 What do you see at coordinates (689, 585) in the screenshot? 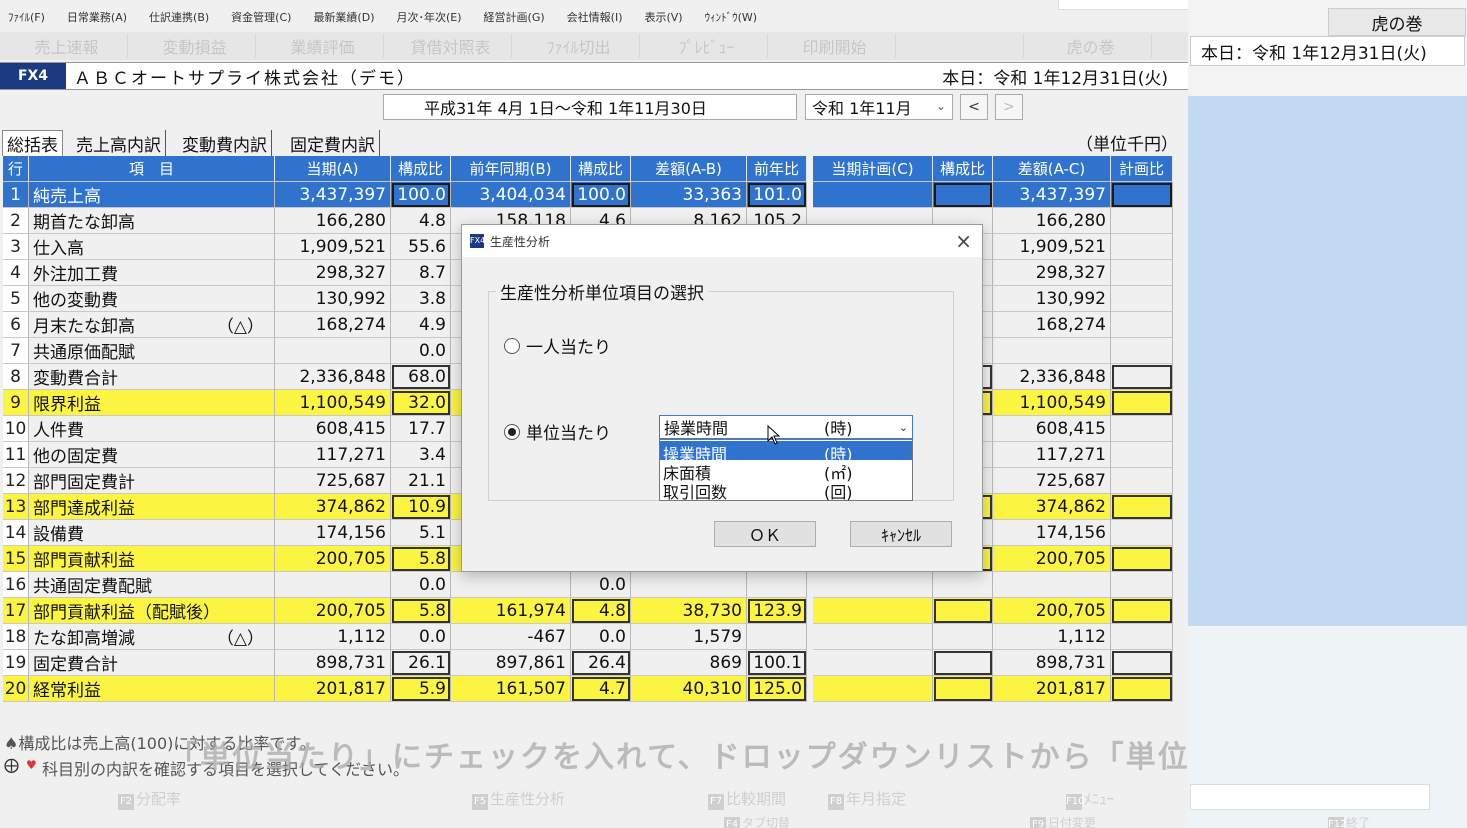
I see `cell-ab` at bounding box center [689, 585].